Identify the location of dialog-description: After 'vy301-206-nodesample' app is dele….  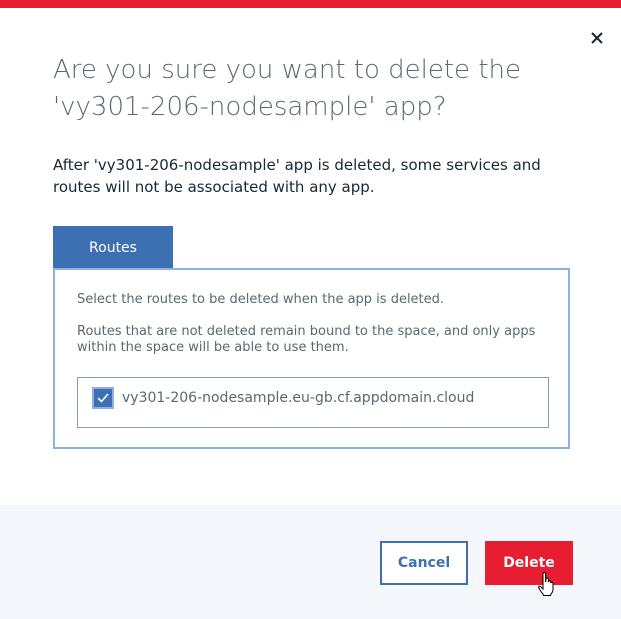
(297, 176).